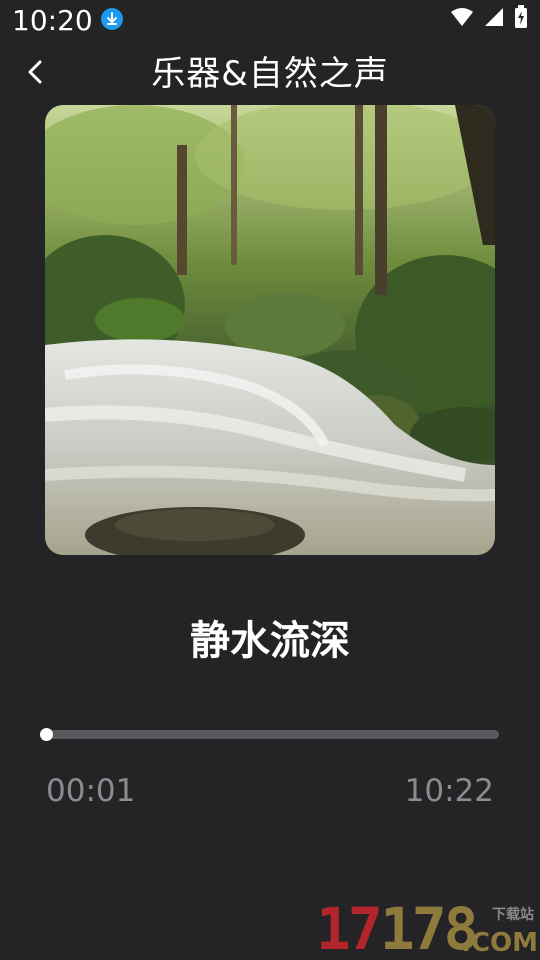 The image size is (540, 960). What do you see at coordinates (462, 19) in the screenshot?
I see `wifi-icon` at bounding box center [462, 19].